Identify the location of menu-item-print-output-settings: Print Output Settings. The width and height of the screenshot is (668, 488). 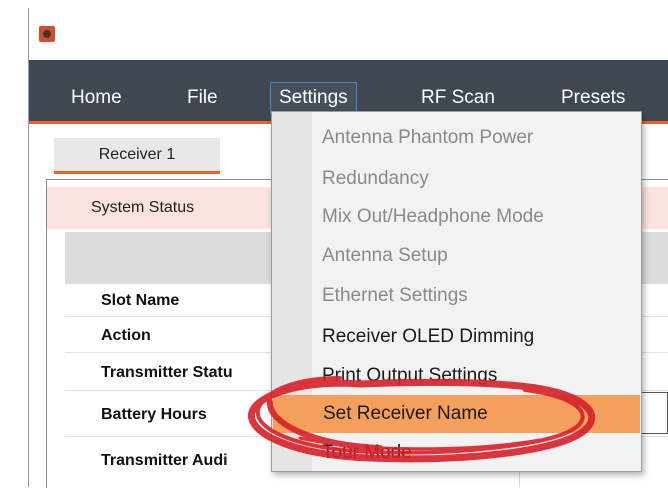
(456, 376).